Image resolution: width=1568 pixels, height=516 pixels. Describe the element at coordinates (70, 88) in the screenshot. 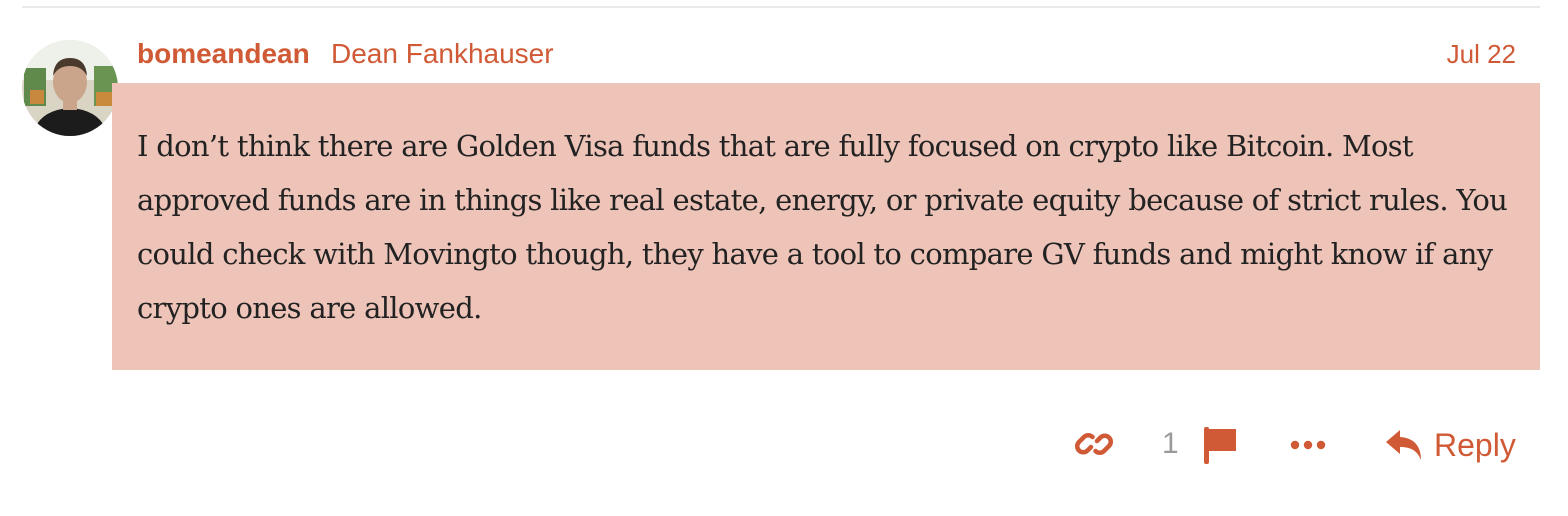

I see `avatar` at that location.